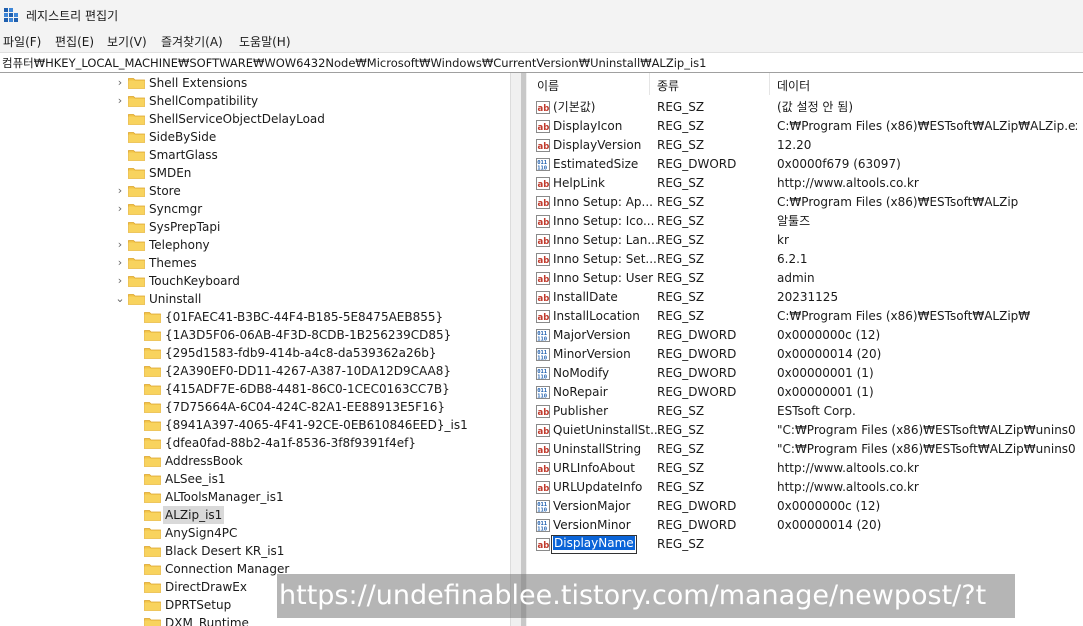  I want to click on value-row: ab InstallDate REG_SZ 20231125, so click(805, 297).